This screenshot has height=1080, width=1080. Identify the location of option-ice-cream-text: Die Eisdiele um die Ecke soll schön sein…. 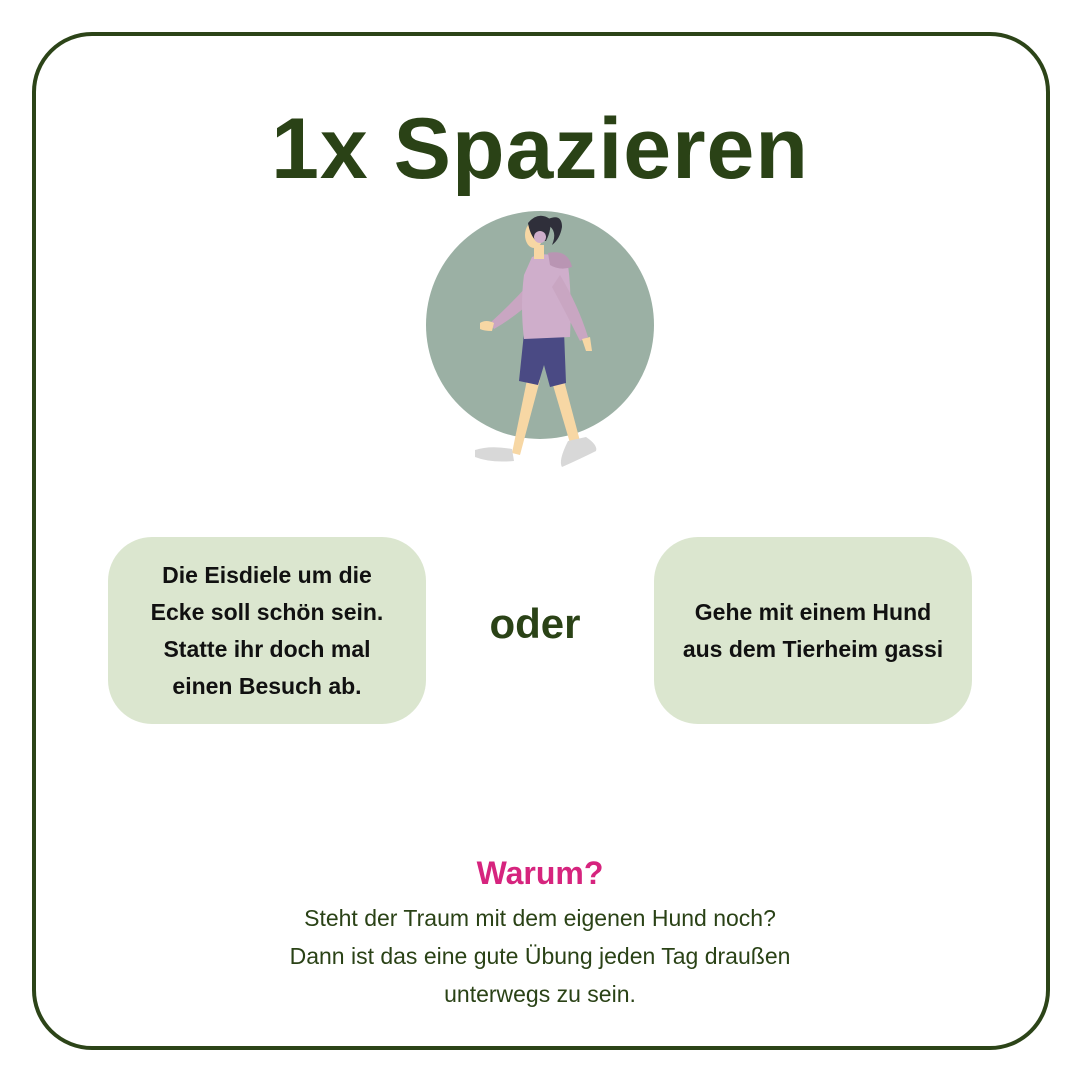
(267, 630).